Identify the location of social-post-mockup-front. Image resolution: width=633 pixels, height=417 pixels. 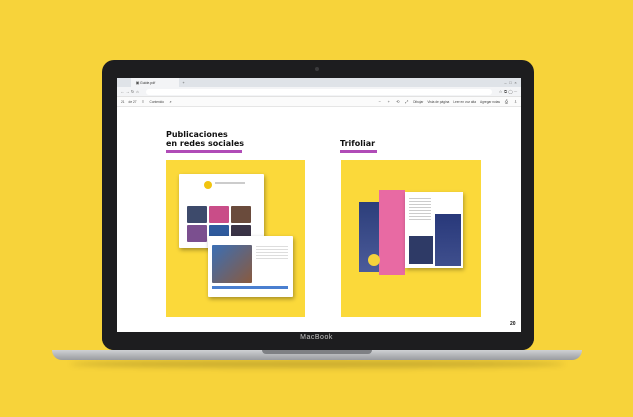
(250, 266).